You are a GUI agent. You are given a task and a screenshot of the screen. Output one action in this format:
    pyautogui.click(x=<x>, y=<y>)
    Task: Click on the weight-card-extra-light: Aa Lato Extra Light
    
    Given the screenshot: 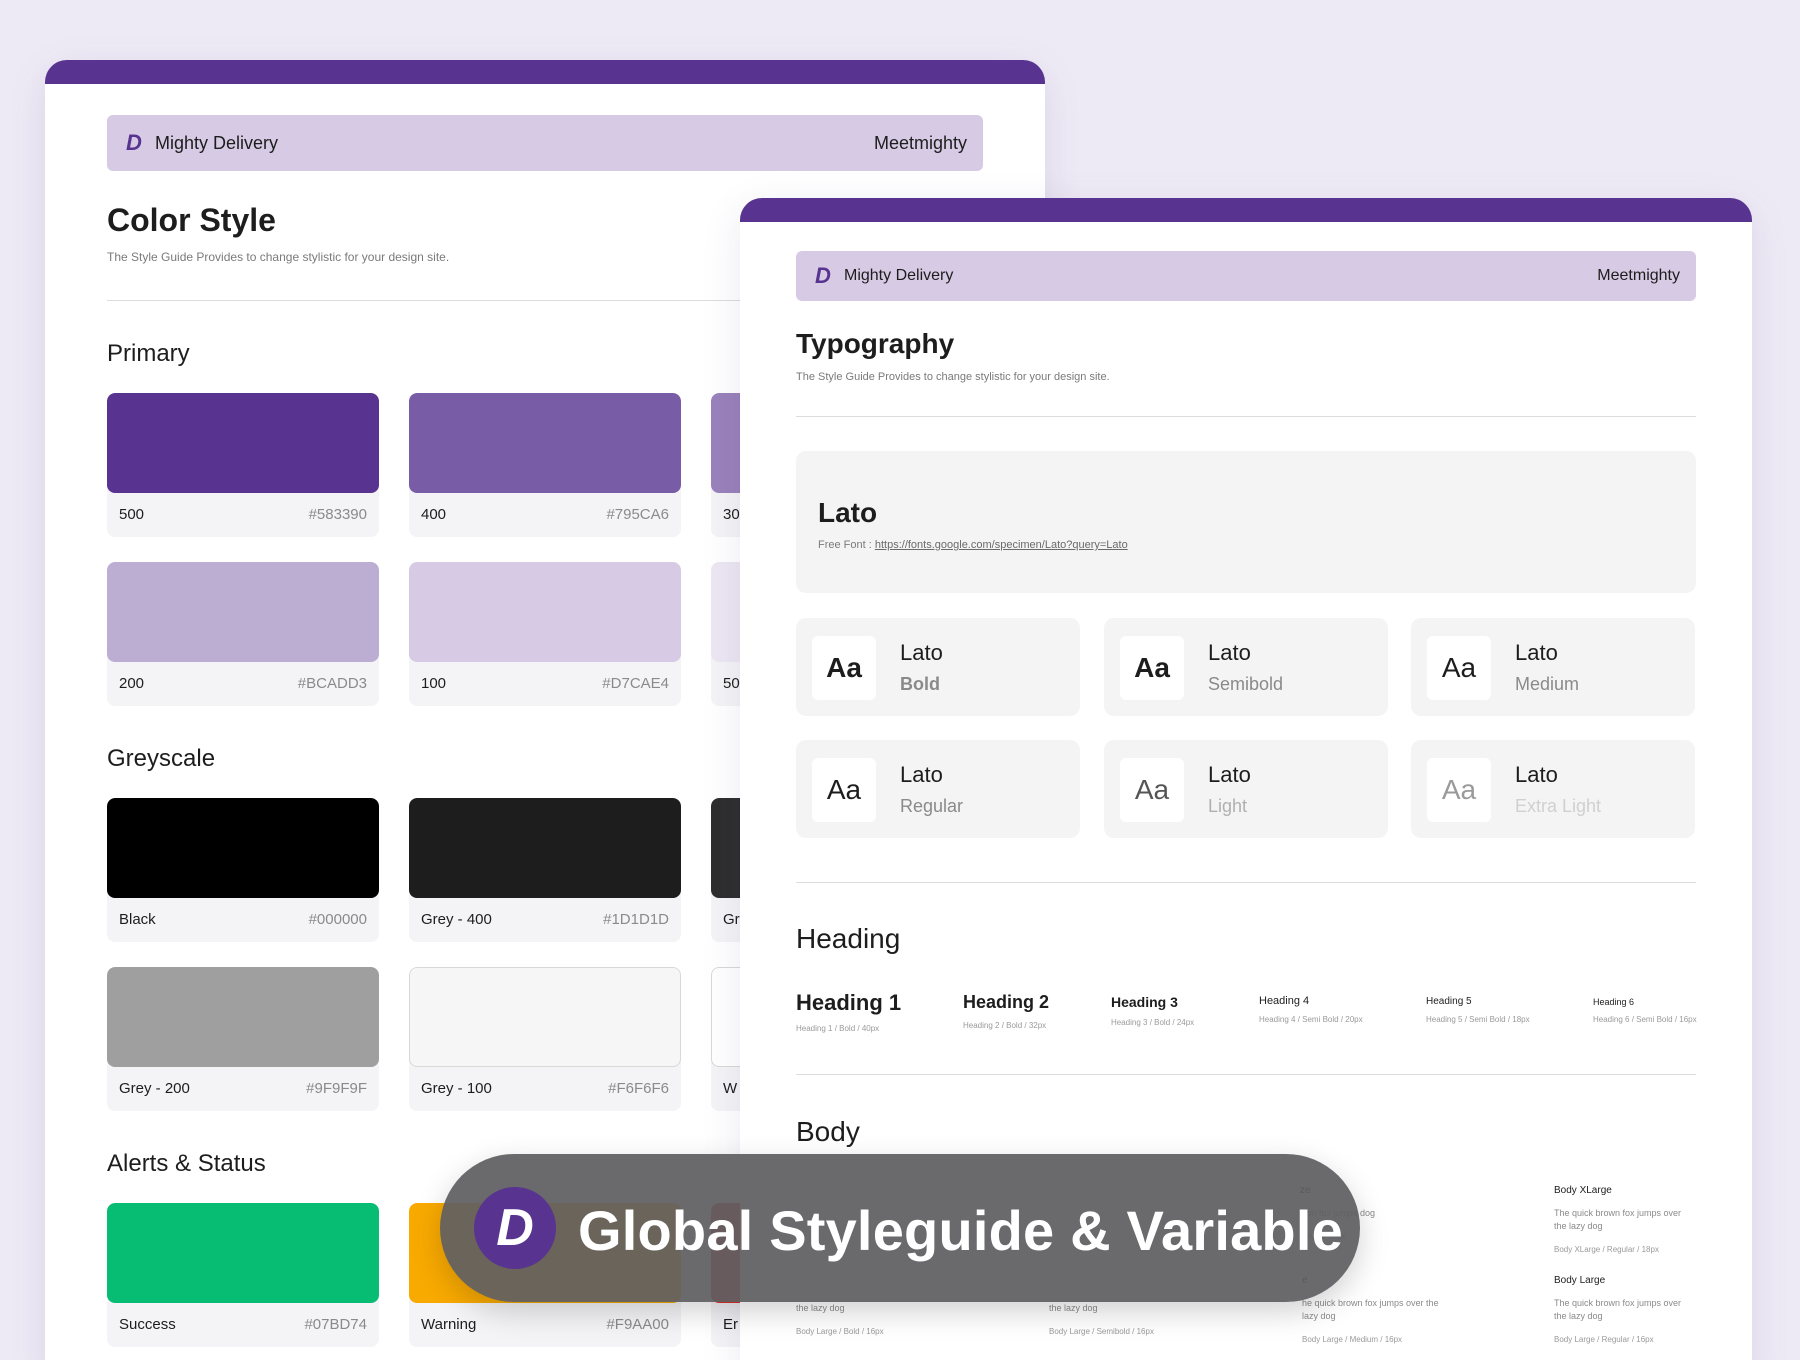 What is the action you would take?
    pyautogui.click(x=1553, y=789)
    